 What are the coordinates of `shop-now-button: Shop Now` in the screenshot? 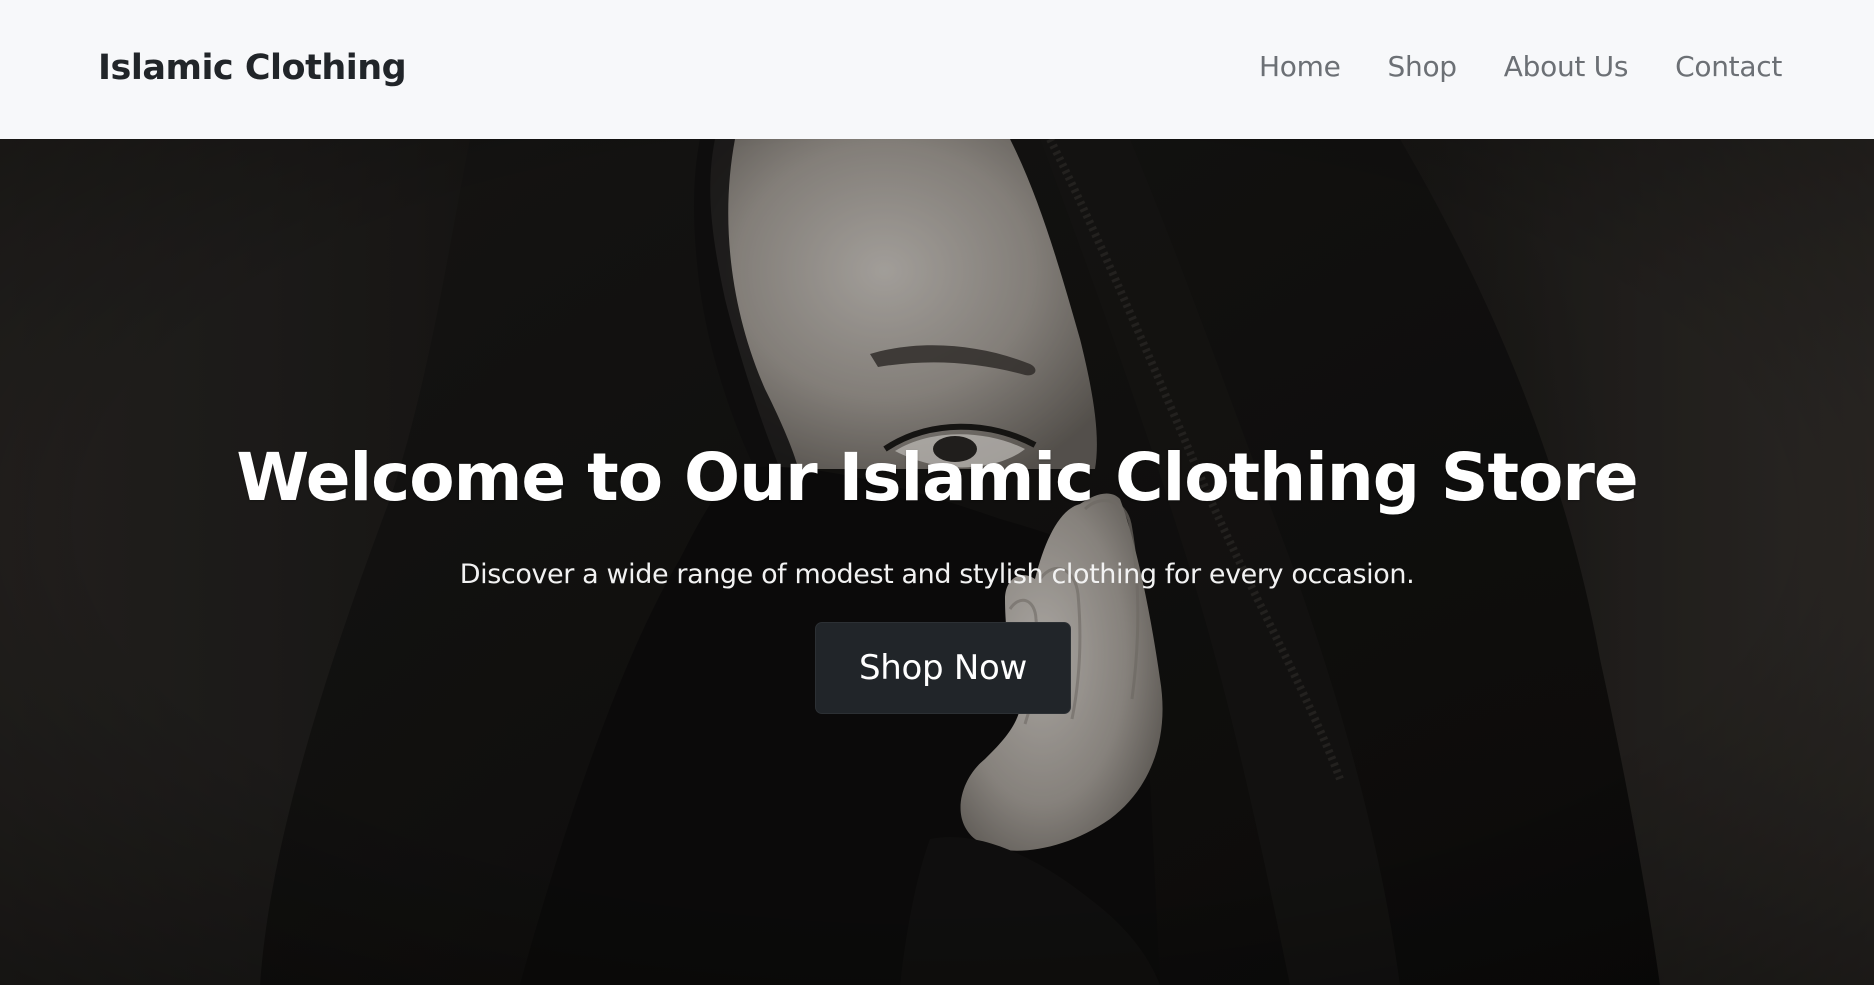 It's located at (943, 668).